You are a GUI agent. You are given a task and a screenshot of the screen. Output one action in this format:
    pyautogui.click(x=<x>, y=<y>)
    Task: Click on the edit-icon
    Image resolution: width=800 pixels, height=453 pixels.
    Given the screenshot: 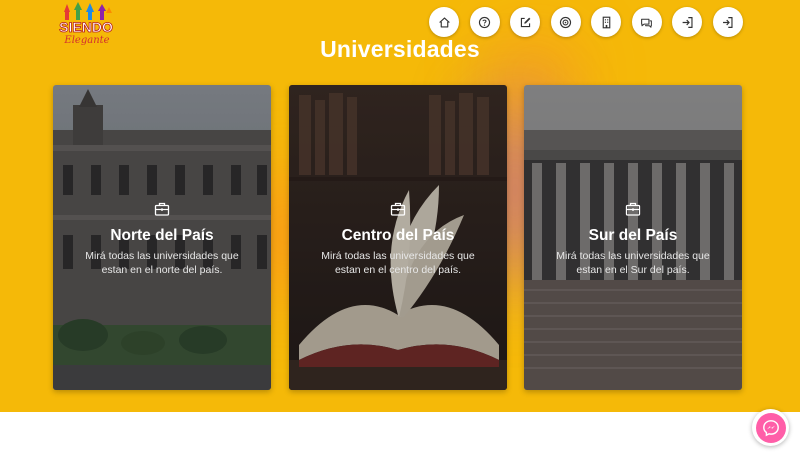 What is the action you would take?
    pyautogui.click(x=525, y=22)
    